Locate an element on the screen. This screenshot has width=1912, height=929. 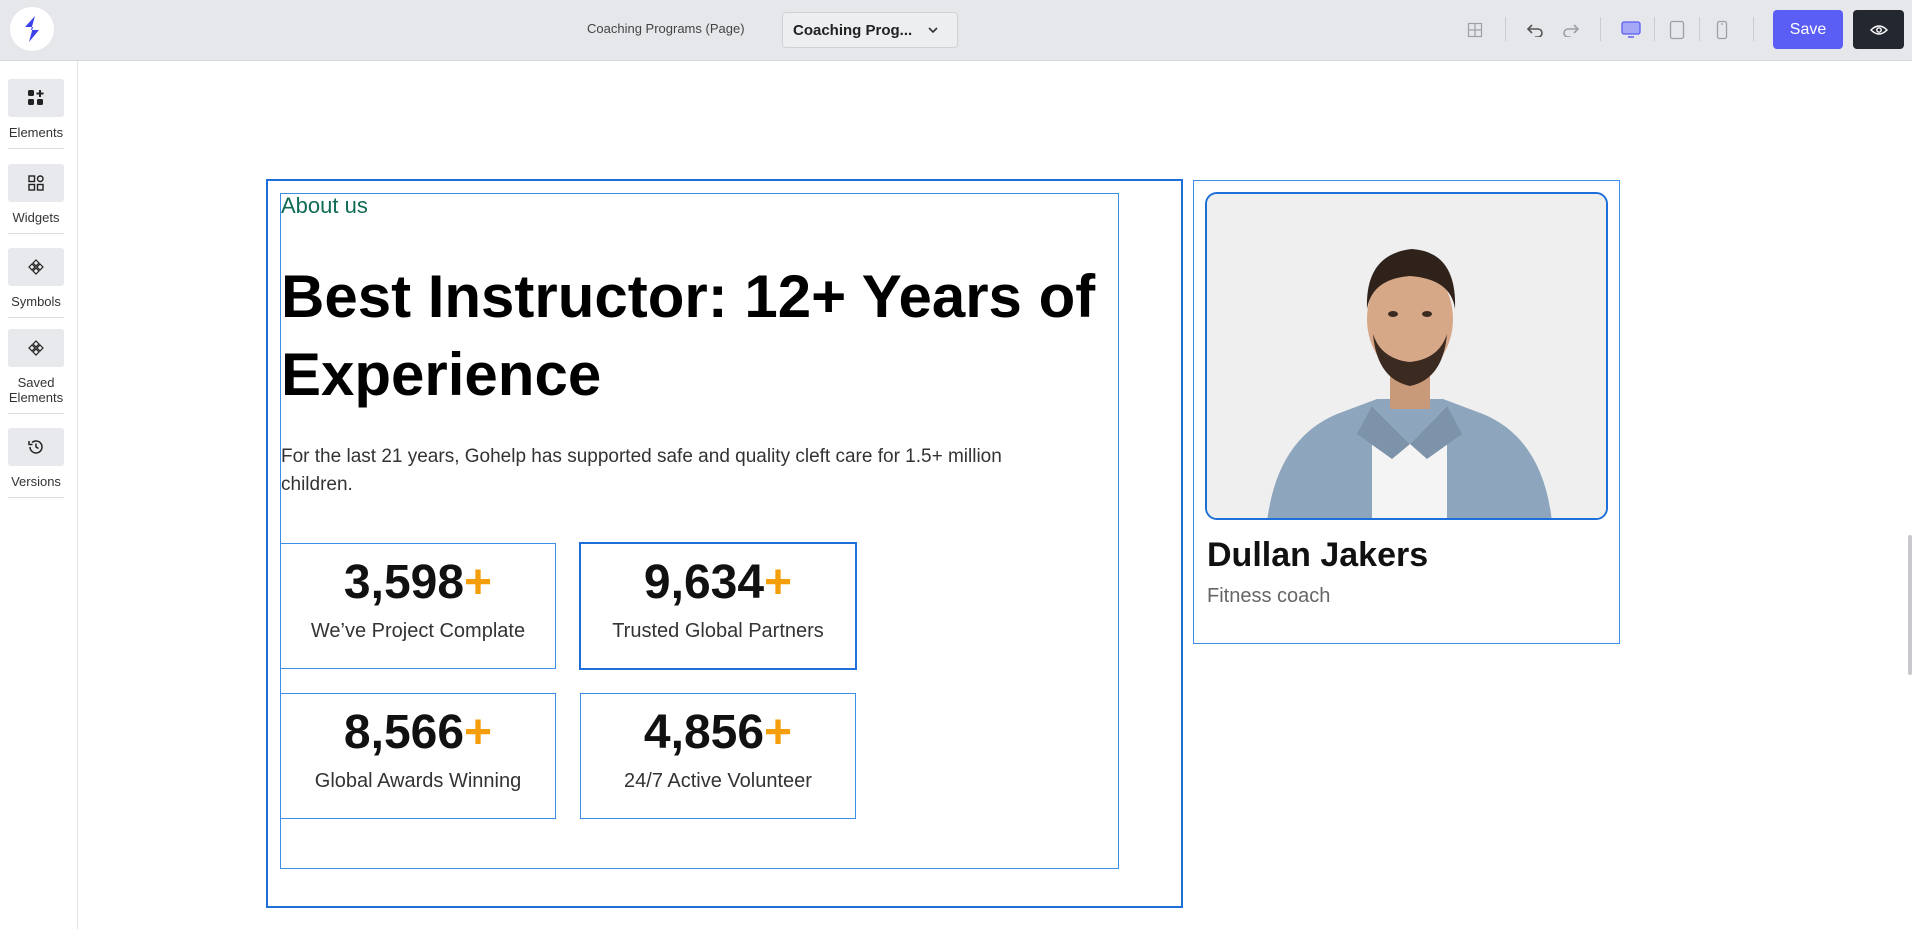
sidebar-item-label: Elements is located at coordinates (36, 132).